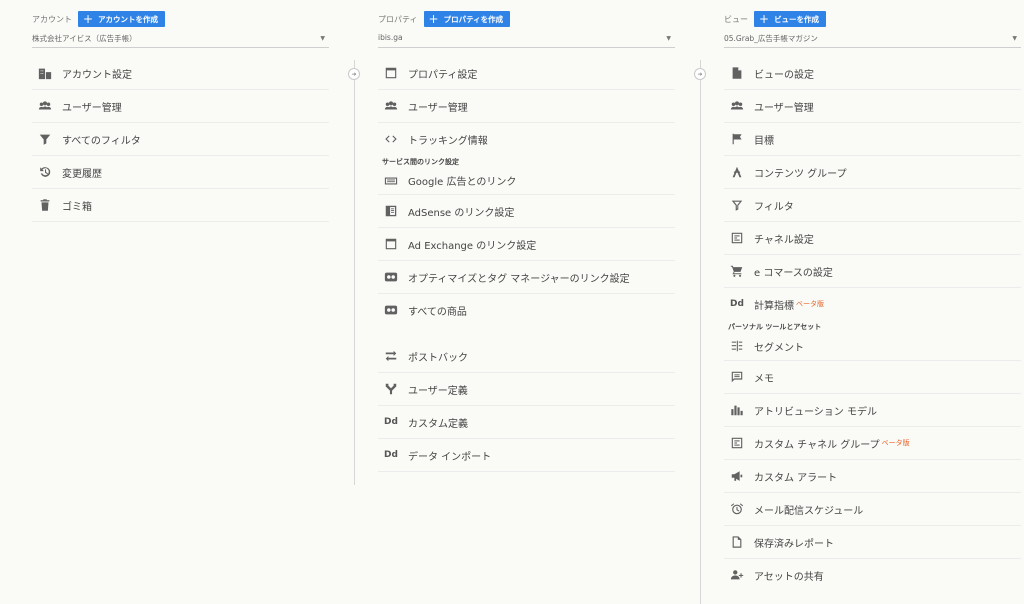 The height and width of the screenshot is (604, 1024). Describe the element at coordinates (872, 509) in the screenshot. I see `scheduled-emails-item: メール配信スケジュール` at that location.